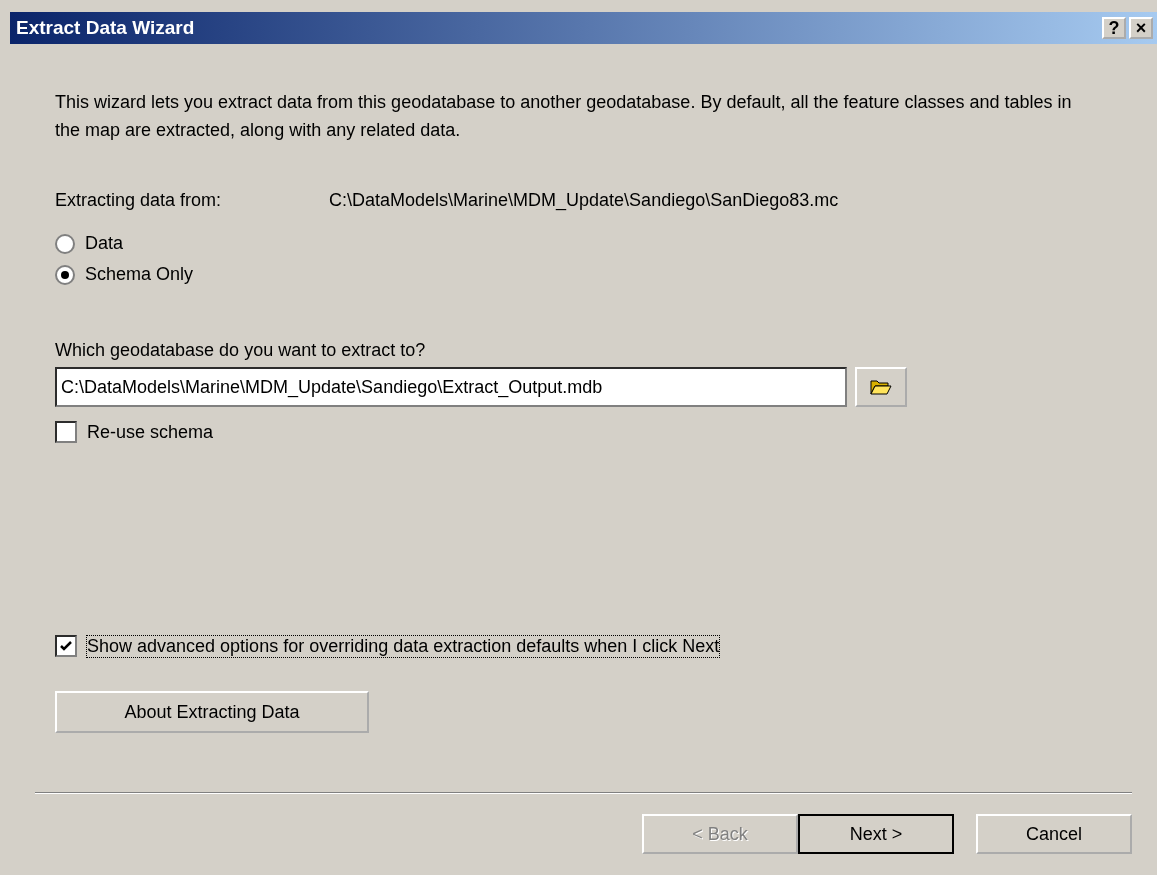  Describe the element at coordinates (104, 243) in the screenshot. I see `radio-label: Data` at that location.